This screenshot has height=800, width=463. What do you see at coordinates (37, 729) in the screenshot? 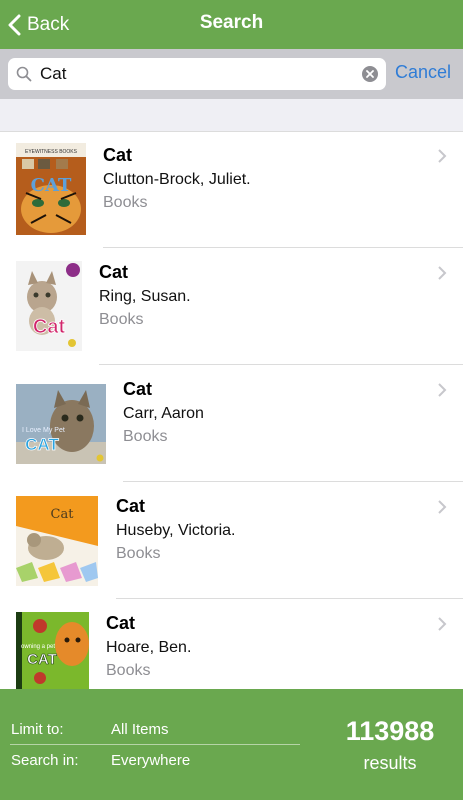
I see `limit-label: Limit to:` at bounding box center [37, 729].